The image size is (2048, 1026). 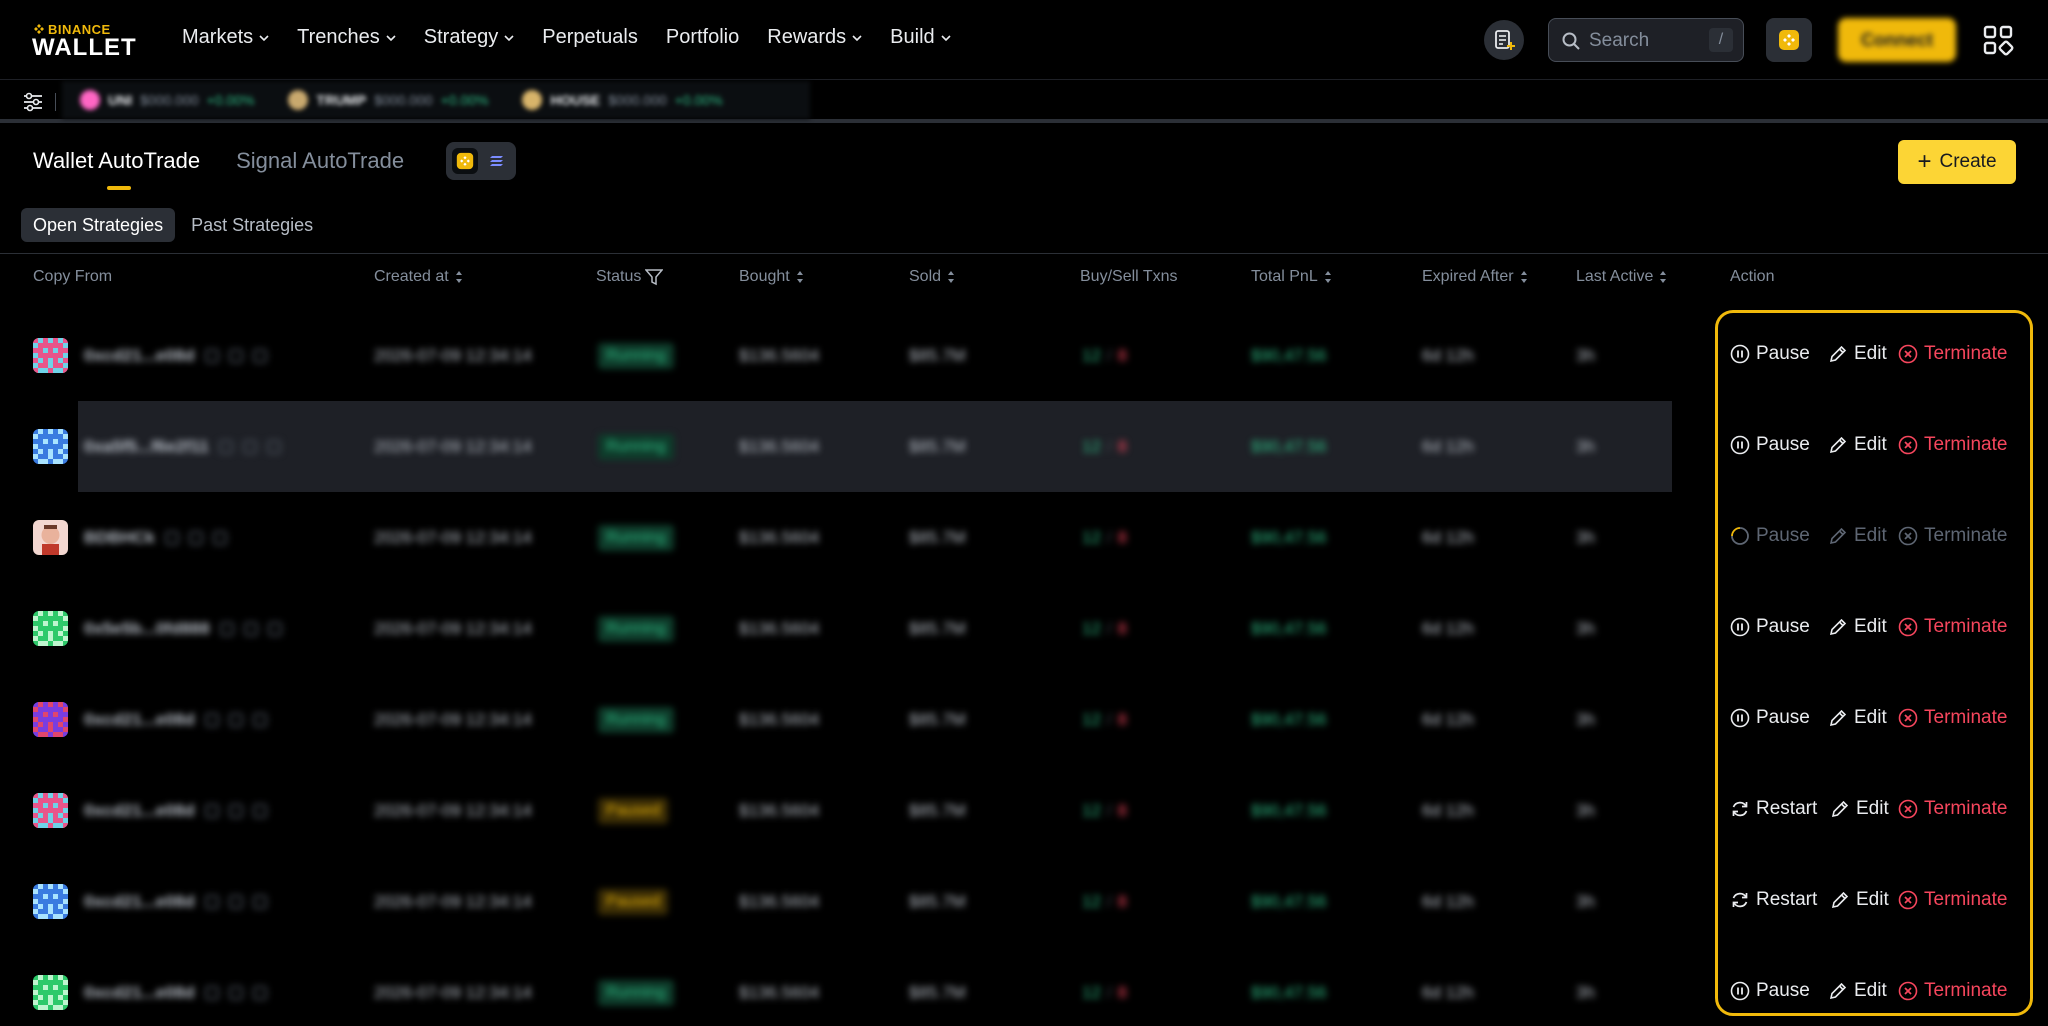 I want to click on col-expired-after: Expired After, so click(x=1475, y=277).